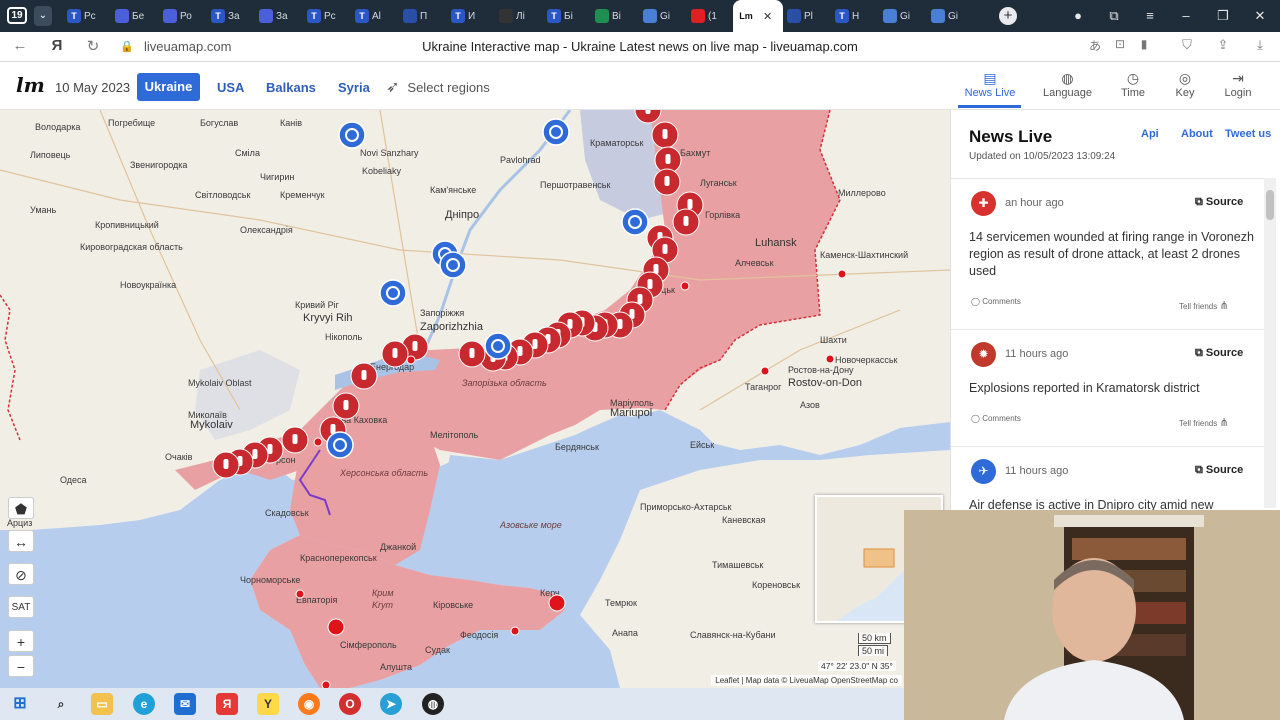  Describe the element at coordinates (707, 16) in the screenshot. I see `browser-tab: (1` at that location.